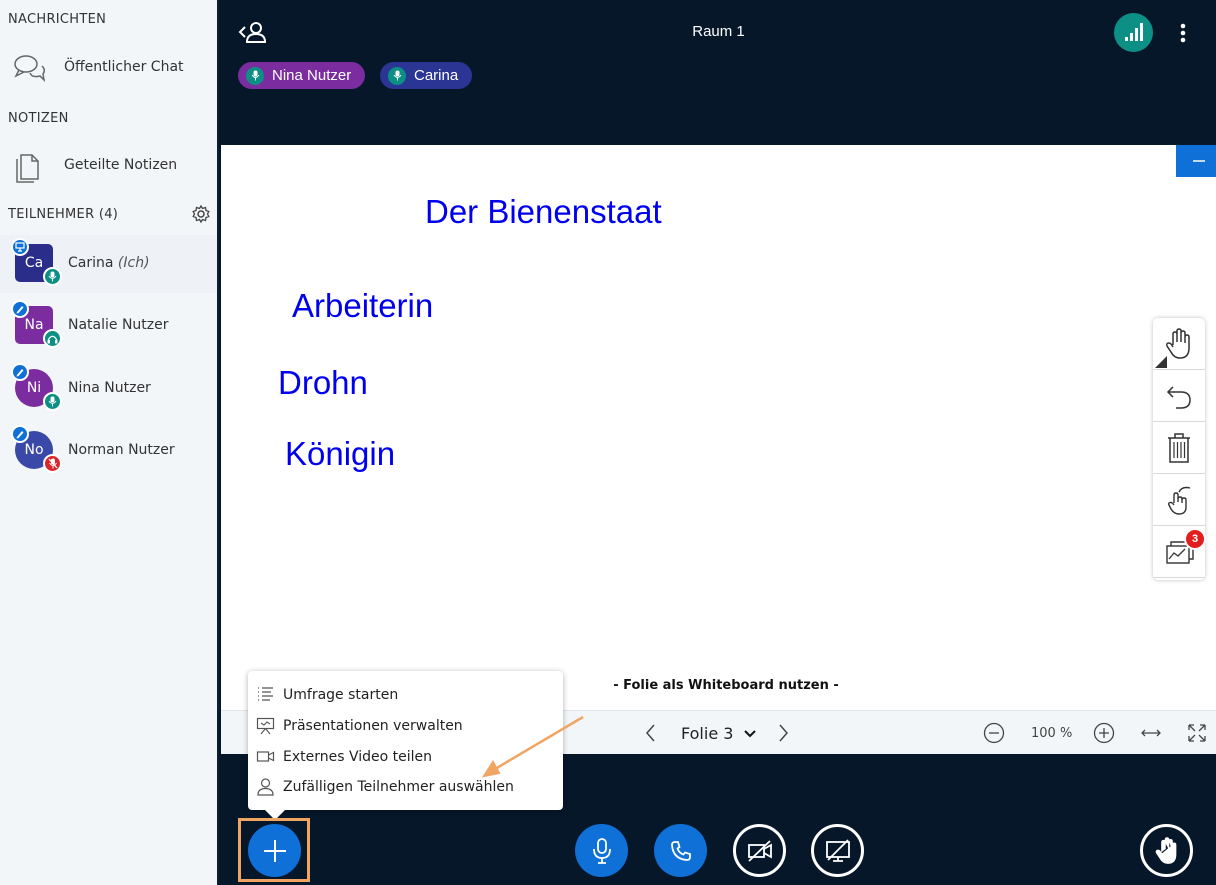 The image size is (1216, 885). I want to click on previous-slide-icon, so click(651, 733).